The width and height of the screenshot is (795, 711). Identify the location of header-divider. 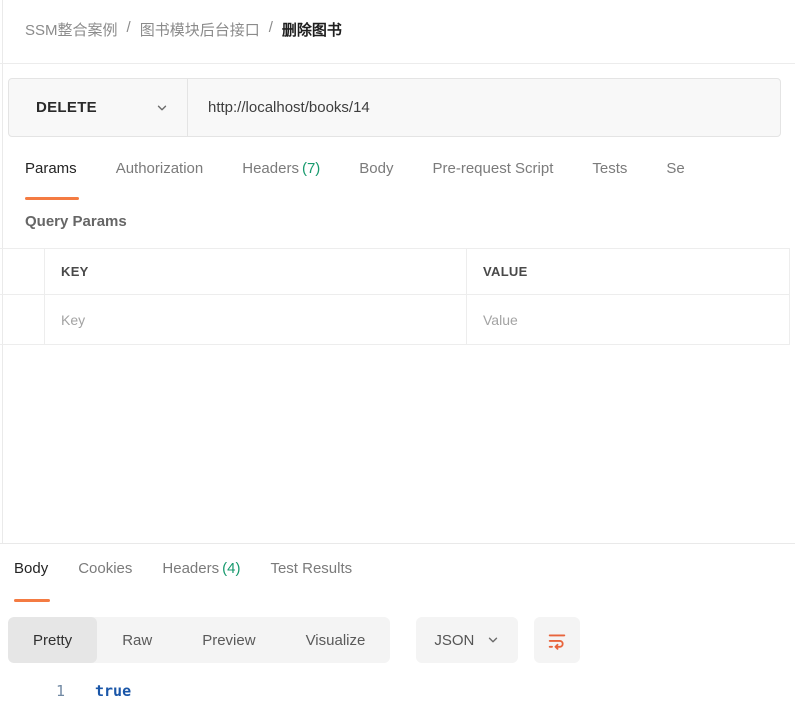
(397, 63).